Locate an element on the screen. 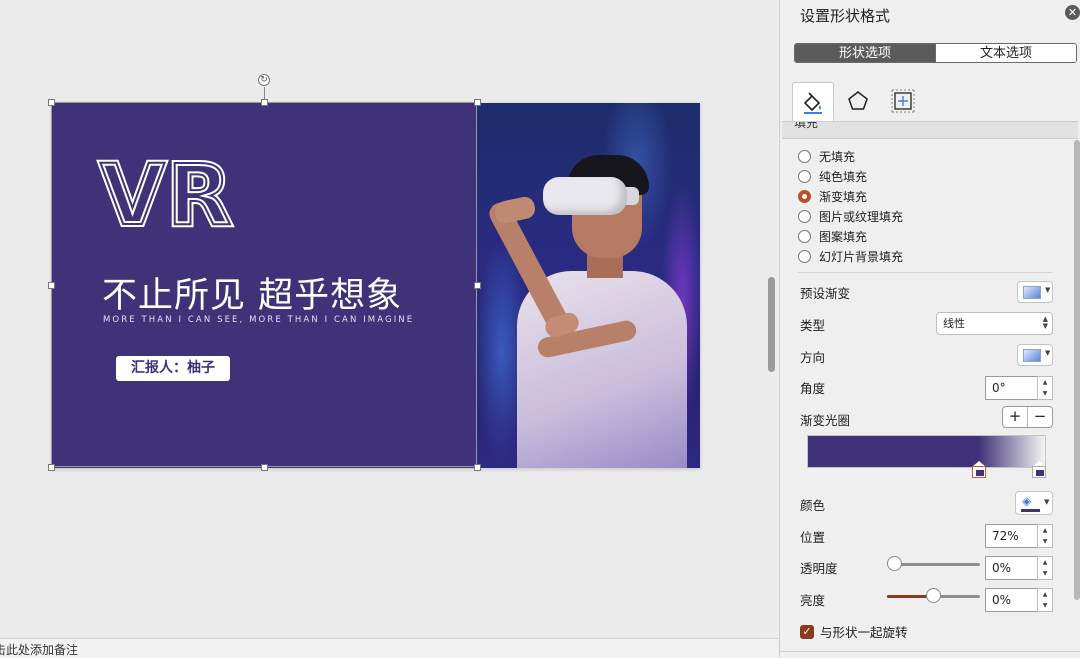 The height and width of the screenshot is (658, 1080). vr-headset is located at coordinates (585, 196).